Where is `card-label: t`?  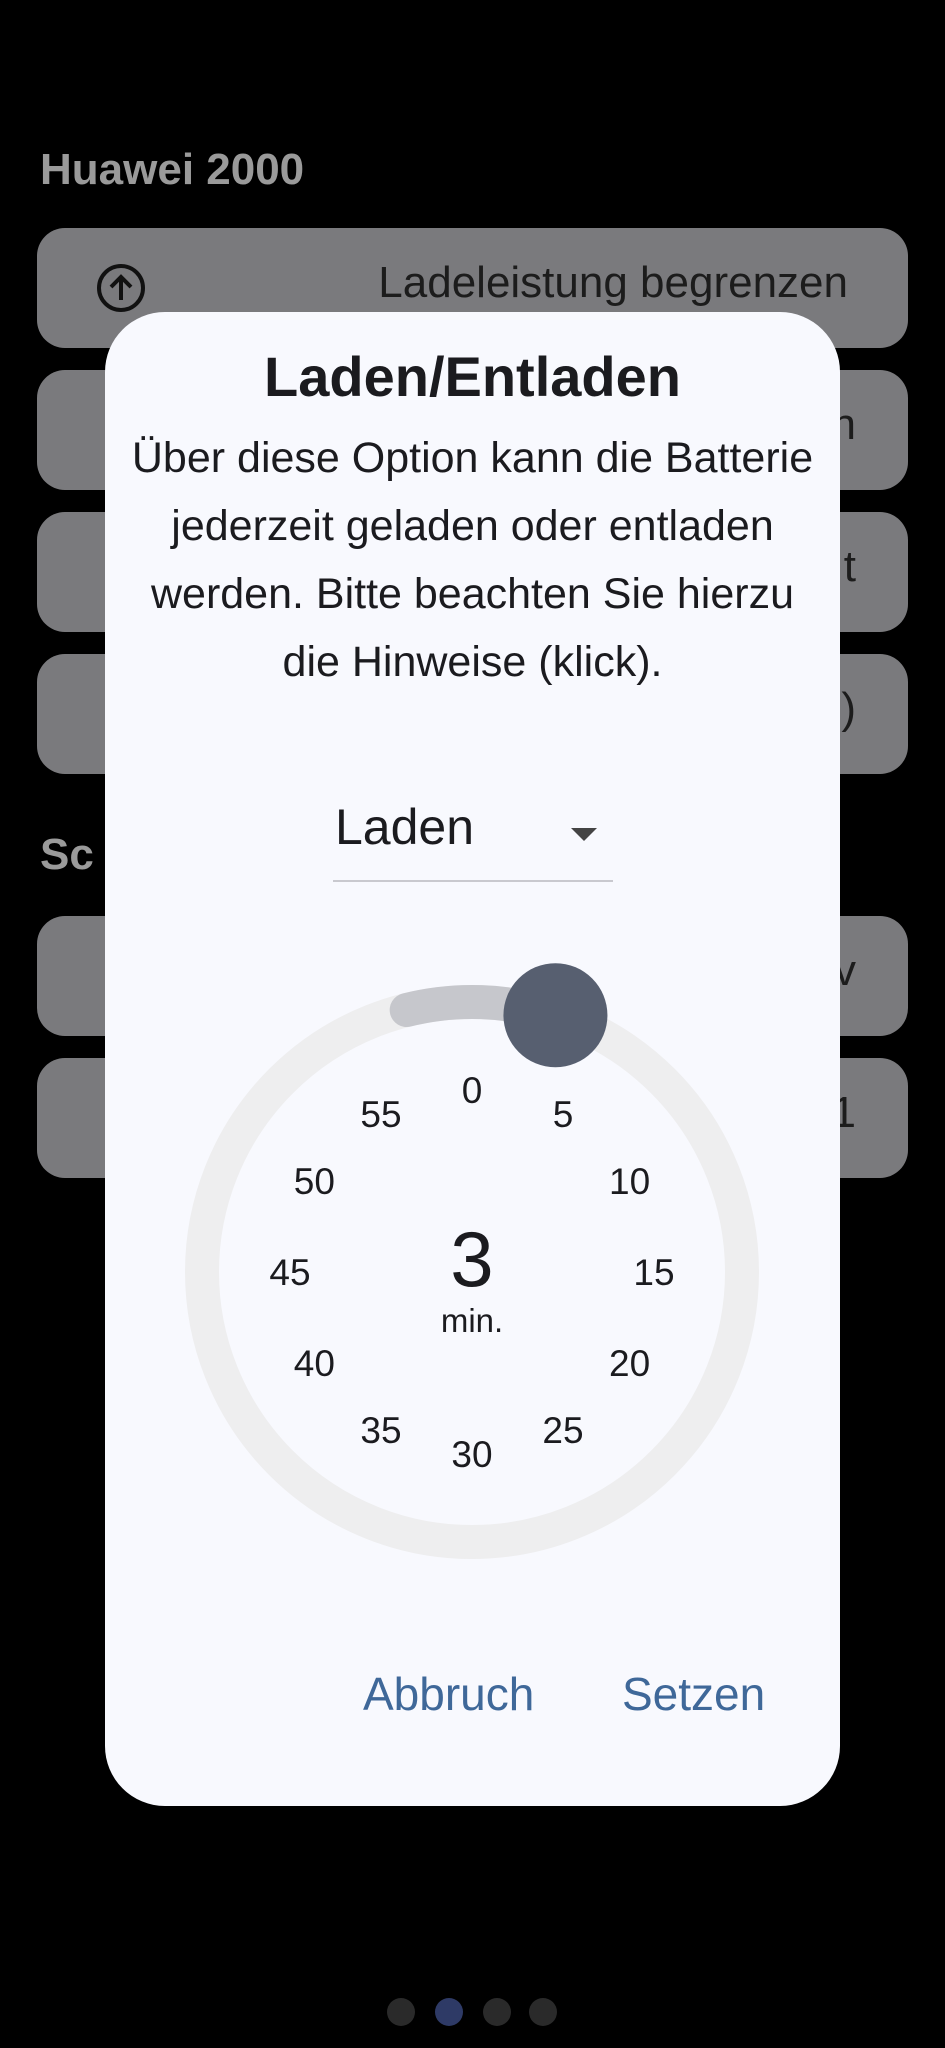 card-label: t is located at coordinates (849, 566).